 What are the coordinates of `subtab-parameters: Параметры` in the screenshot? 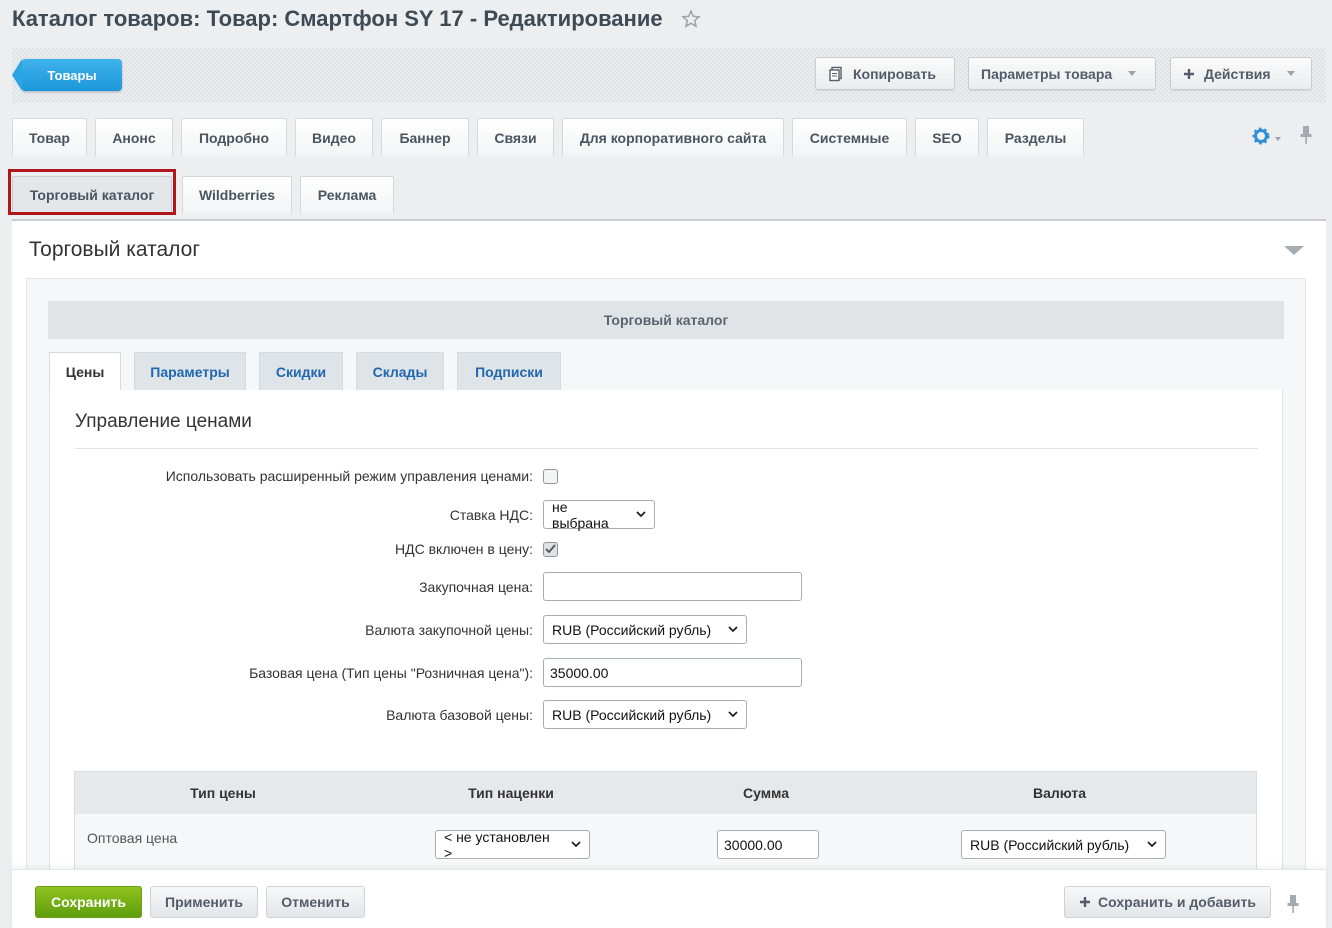 It's located at (190, 371).